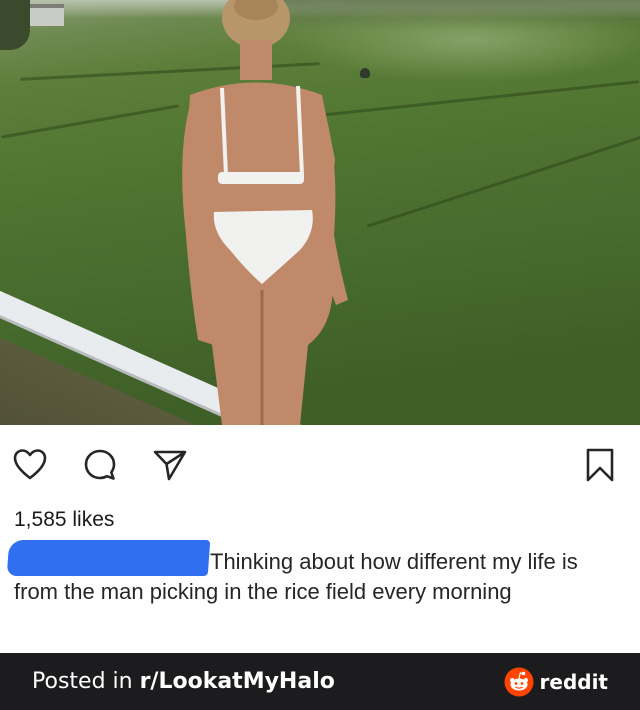 The width and height of the screenshot is (640, 710). Describe the element at coordinates (320, 461) in the screenshot. I see `action-bar` at that location.